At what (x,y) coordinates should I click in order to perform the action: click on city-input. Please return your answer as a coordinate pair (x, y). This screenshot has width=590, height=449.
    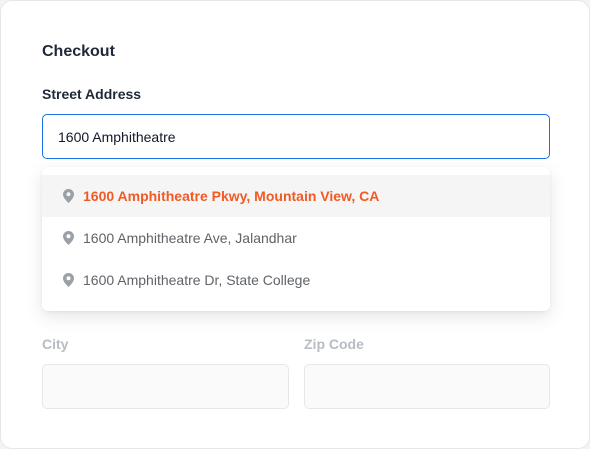
    Looking at the image, I should click on (165, 386).